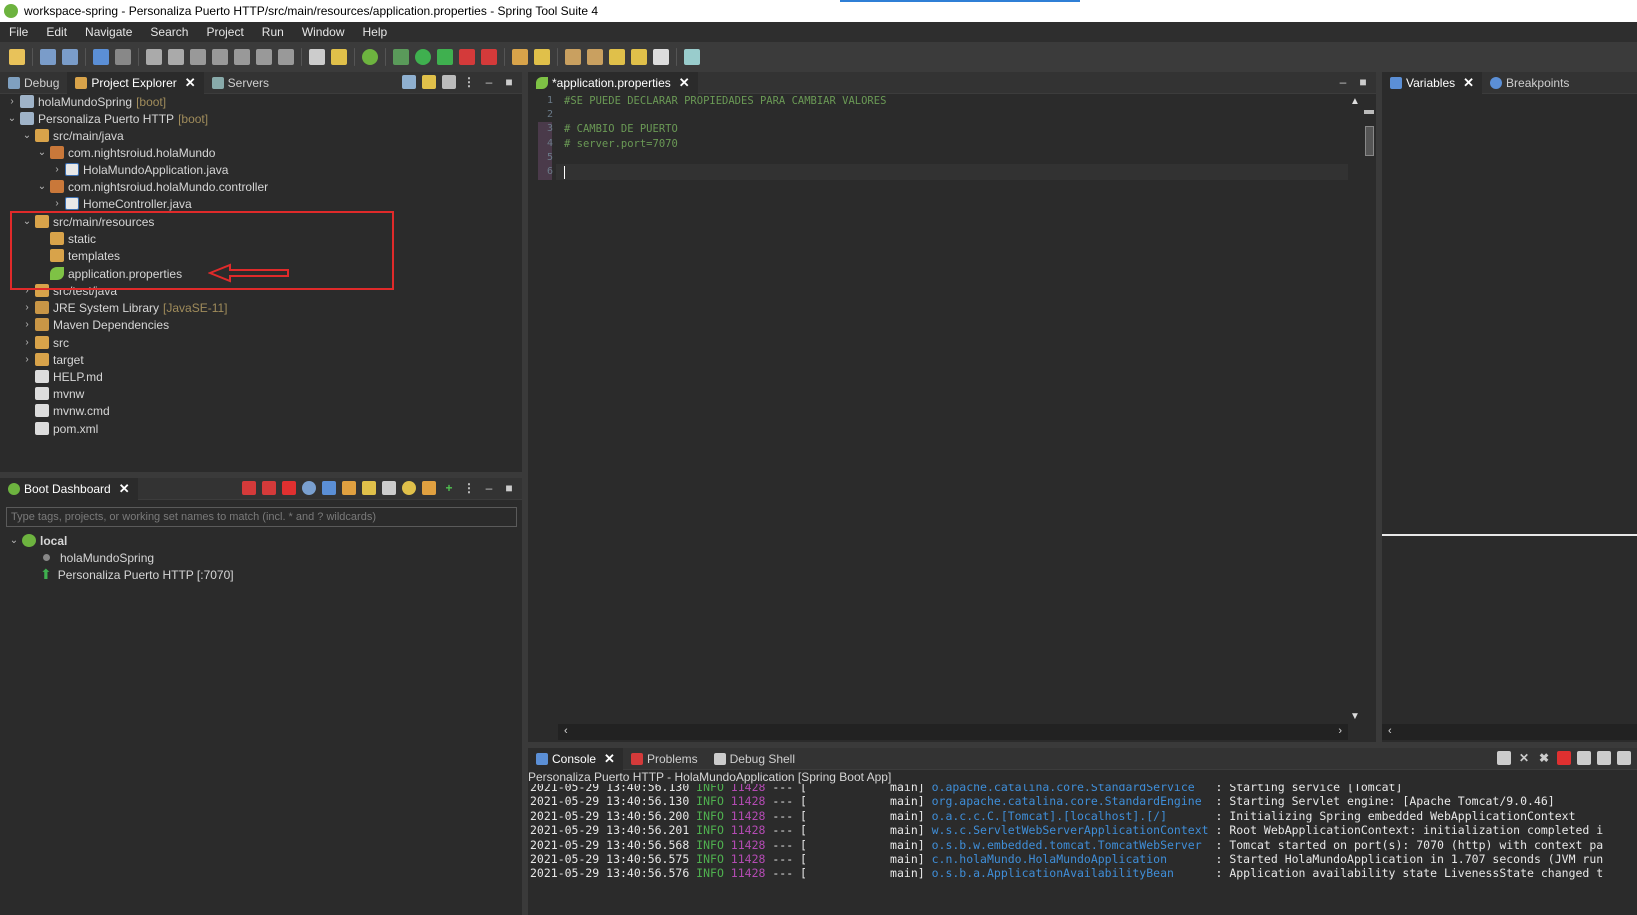 This screenshot has width=1637, height=915. What do you see at coordinates (1544, 758) in the screenshot?
I see `remove-all-icon: ✖` at bounding box center [1544, 758].